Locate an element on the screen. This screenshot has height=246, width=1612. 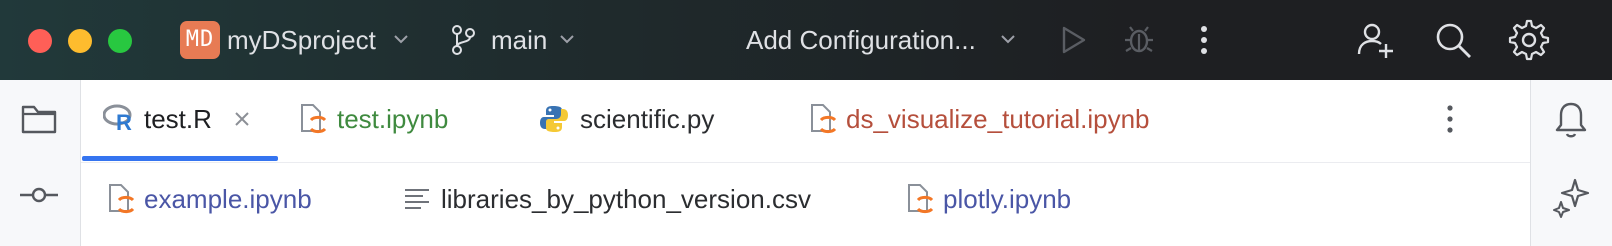
tab-label: test.R is located at coordinates (178, 119).